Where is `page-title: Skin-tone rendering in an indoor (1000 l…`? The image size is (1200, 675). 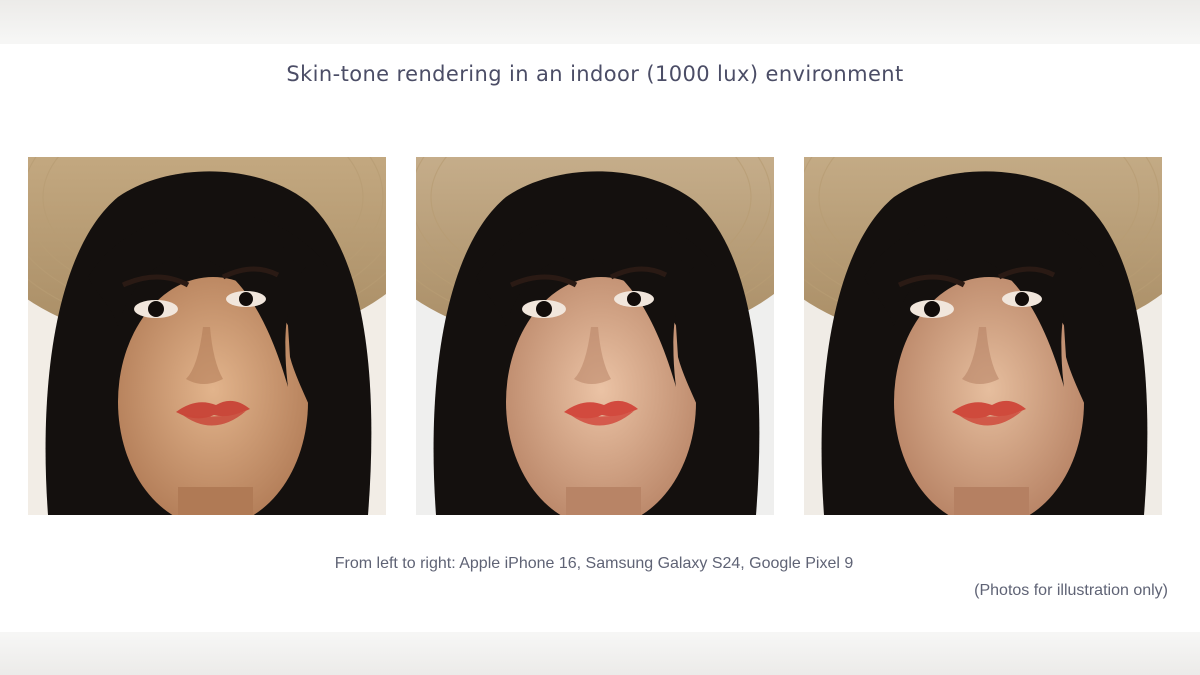 page-title: Skin-tone rendering in an indoor (1000 l… is located at coordinates (595, 74).